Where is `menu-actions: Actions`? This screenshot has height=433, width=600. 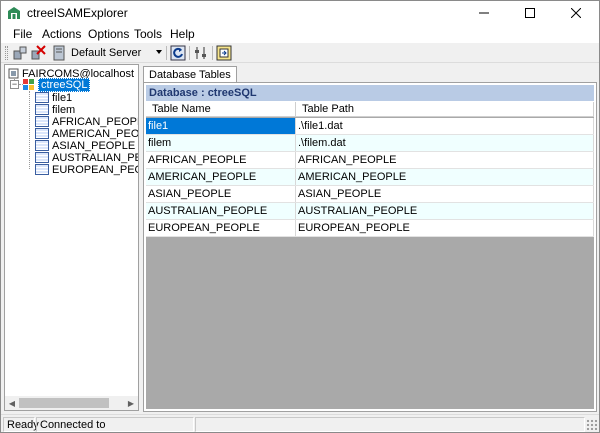
menu-actions: Actions is located at coordinates (61, 34).